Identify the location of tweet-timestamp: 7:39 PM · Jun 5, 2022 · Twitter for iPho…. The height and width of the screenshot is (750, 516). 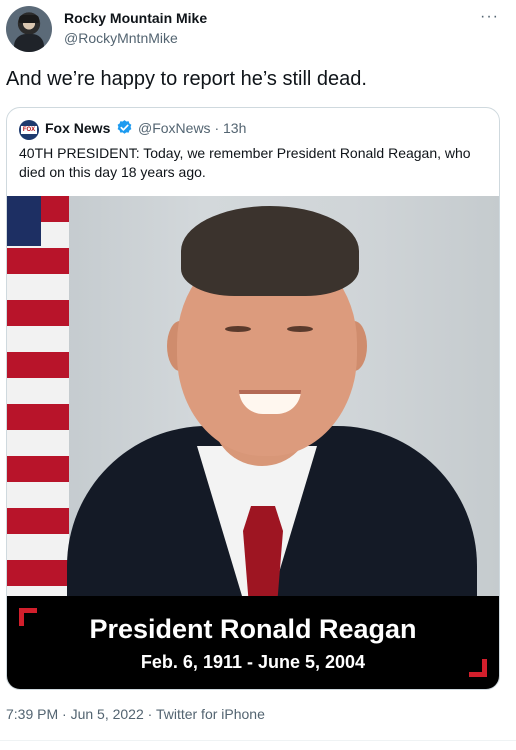
(135, 714).